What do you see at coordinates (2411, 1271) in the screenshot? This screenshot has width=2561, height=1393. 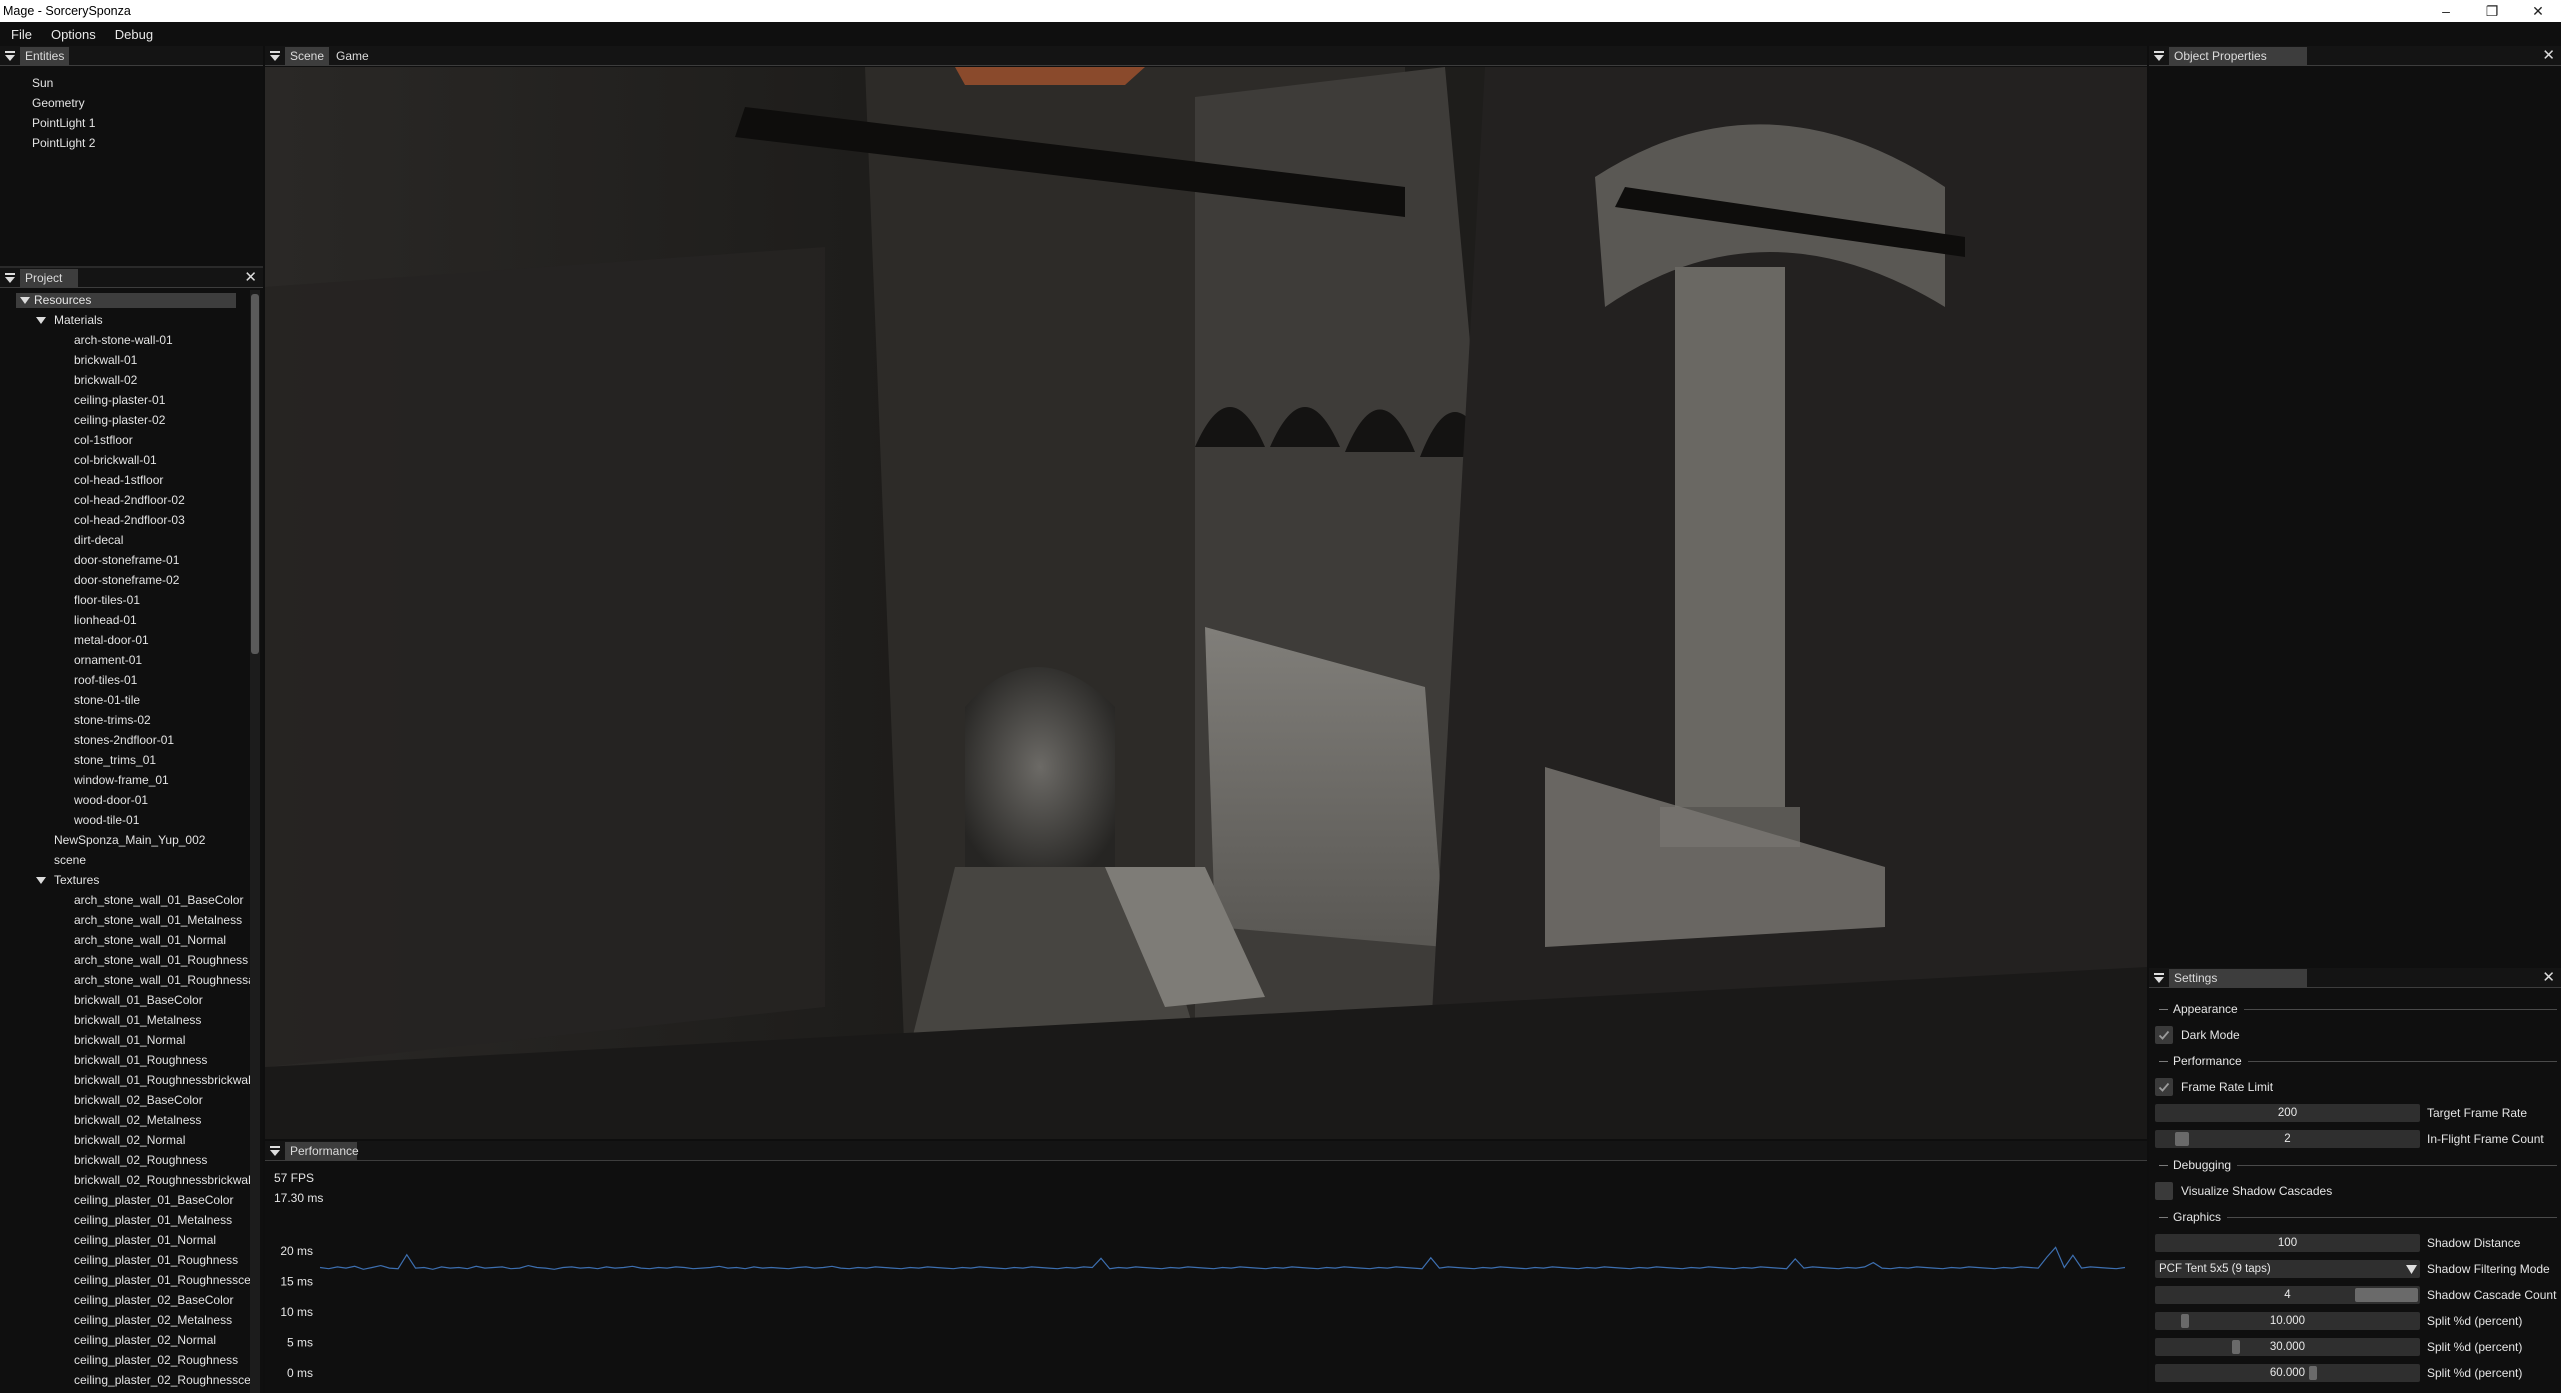 I see `dropdown-arrow-icon` at bounding box center [2411, 1271].